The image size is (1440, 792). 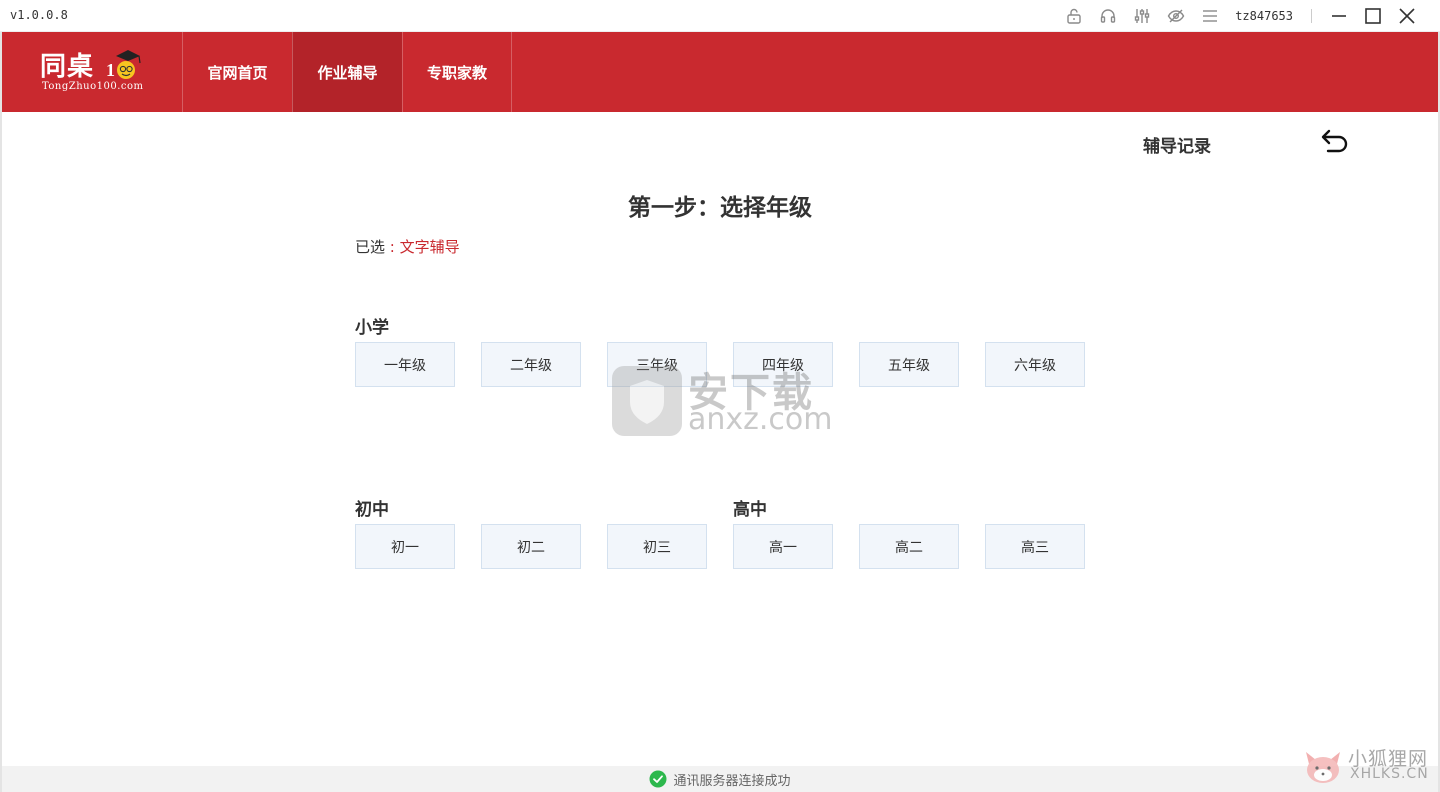 I want to click on sliders-icon, so click(x=1142, y=16).